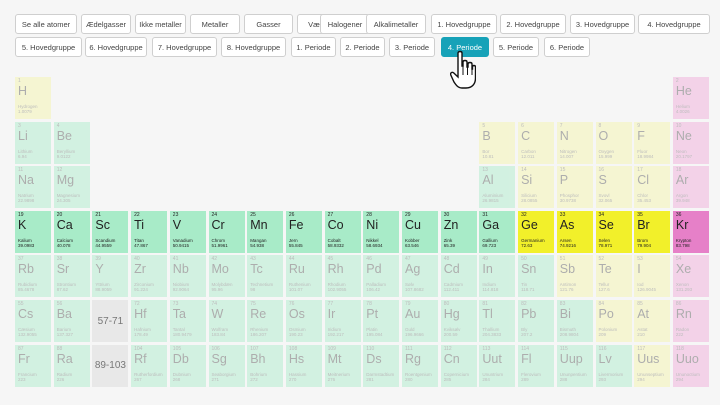 This screenshot has height=405, width=720. What do you see at coordinates (613, 321) in the screenshot?
I see `element-cell-po: 84 Po Polonium 209` at bounding box center [613, 321].